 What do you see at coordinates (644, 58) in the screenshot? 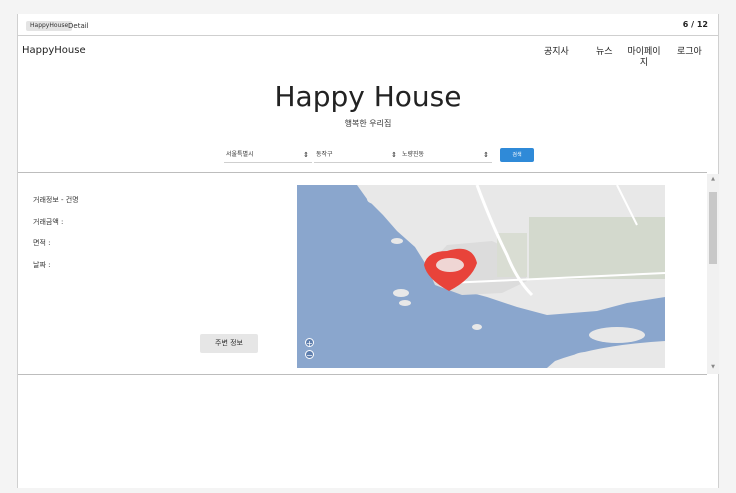
I see `nav-mypage: 마이페이 지` at bounding box center [644, 58].